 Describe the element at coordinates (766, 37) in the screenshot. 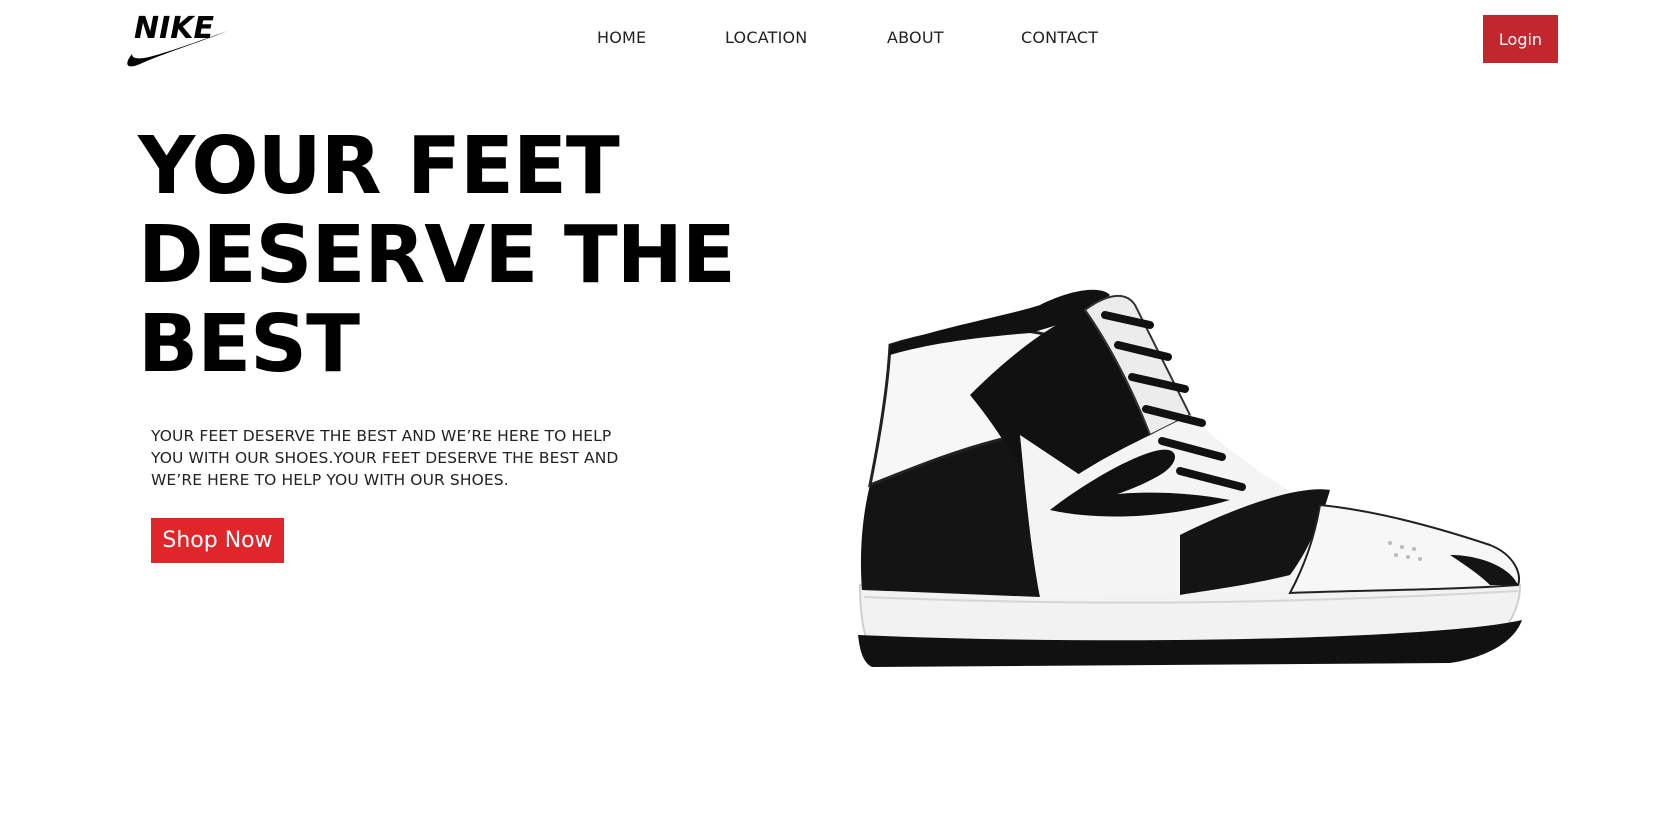

I see `nav-location-link: LOCATION` at that location.